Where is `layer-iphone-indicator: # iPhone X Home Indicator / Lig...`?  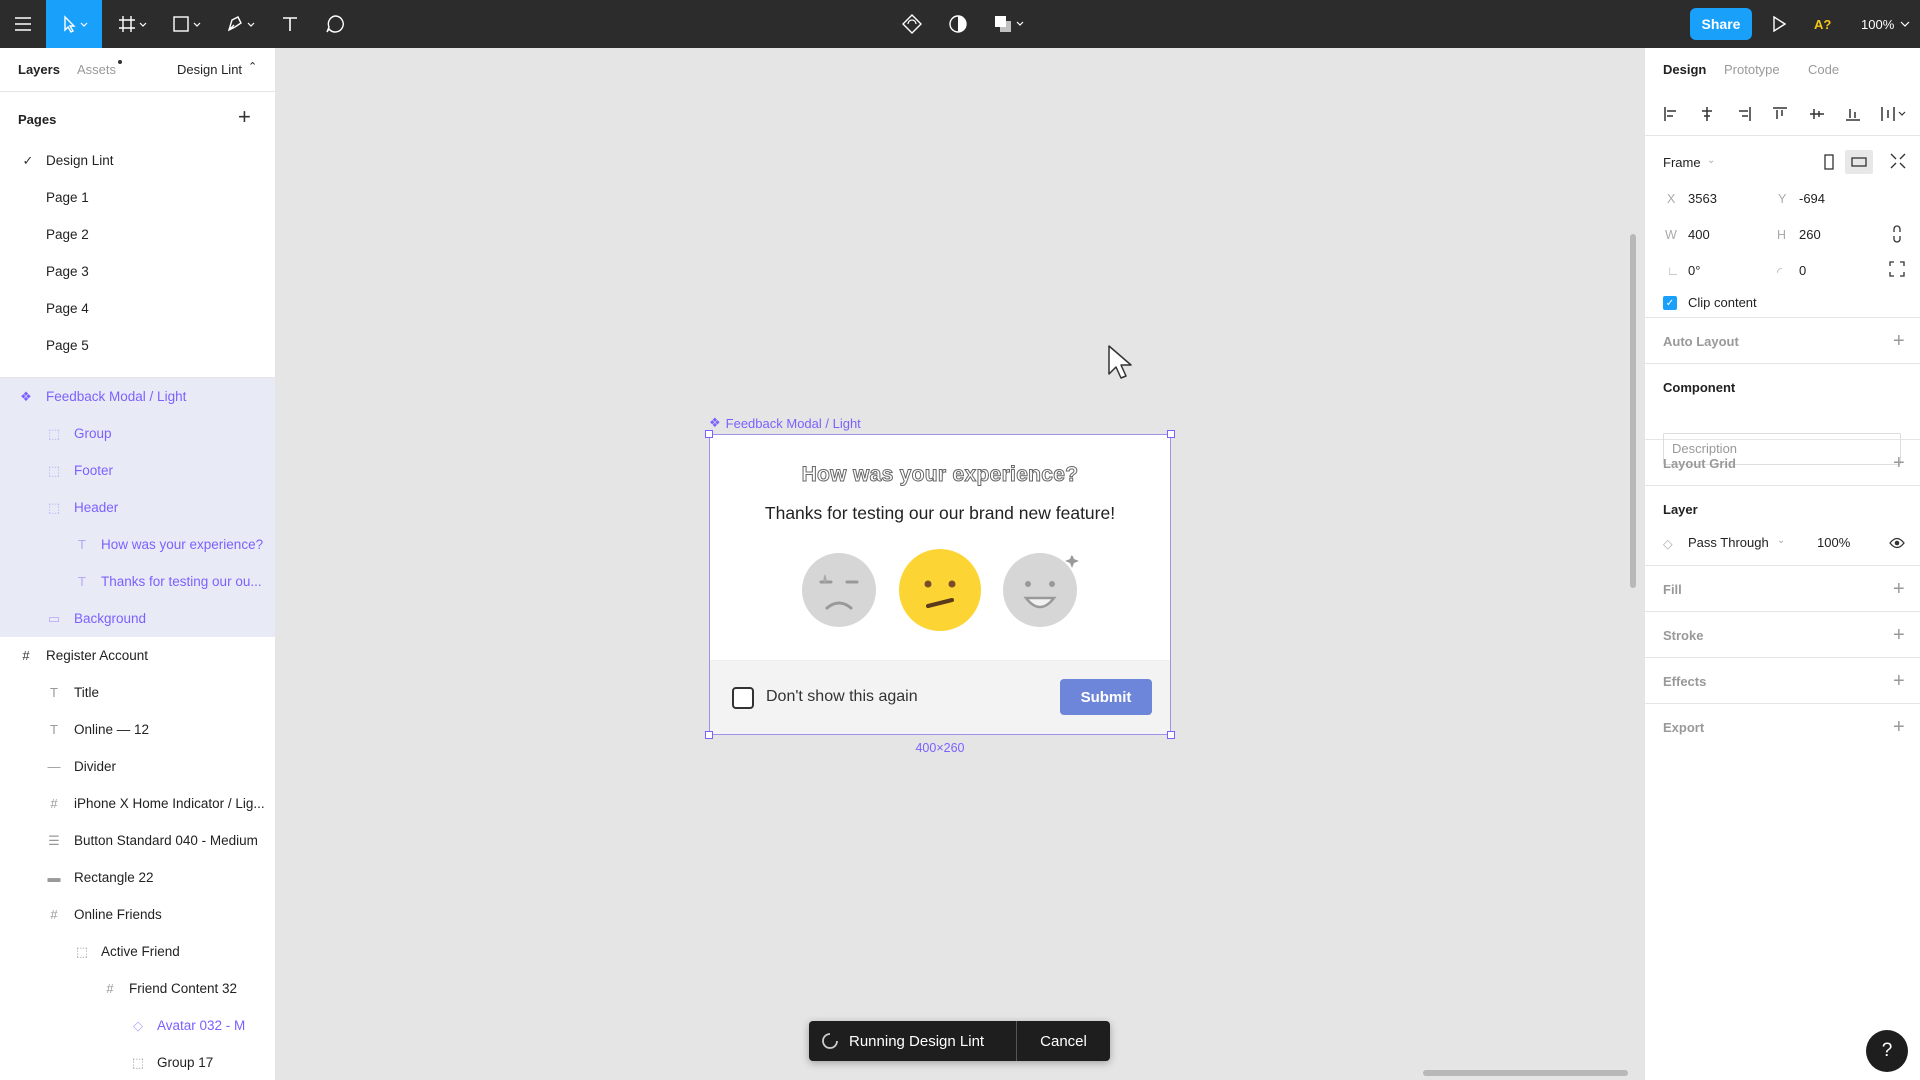
layer-iphone-indicator: # iPhone X Home Indicator / Lig... is located at coordinates (137, 803).